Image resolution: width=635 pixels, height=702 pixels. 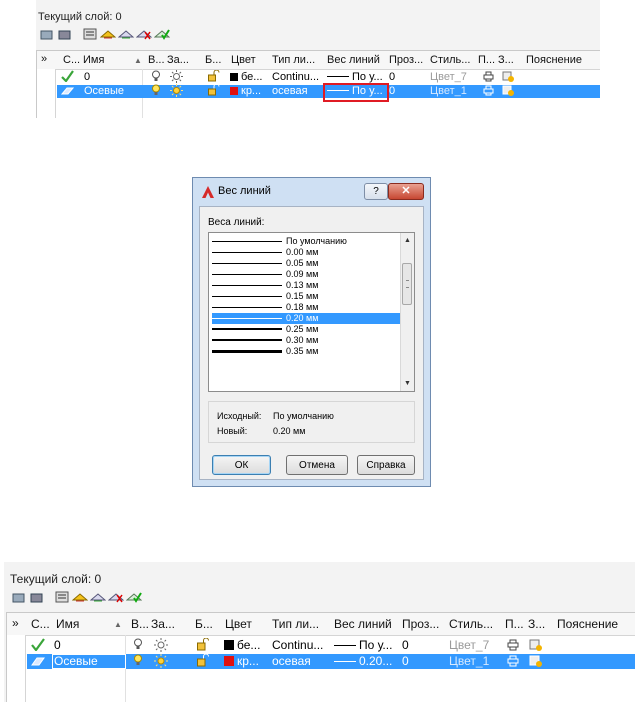 What do you see at coordinates (407, 383) in the screenshot?
I see `scroll-down-icon: ▼` at bounding box center [407, 383].